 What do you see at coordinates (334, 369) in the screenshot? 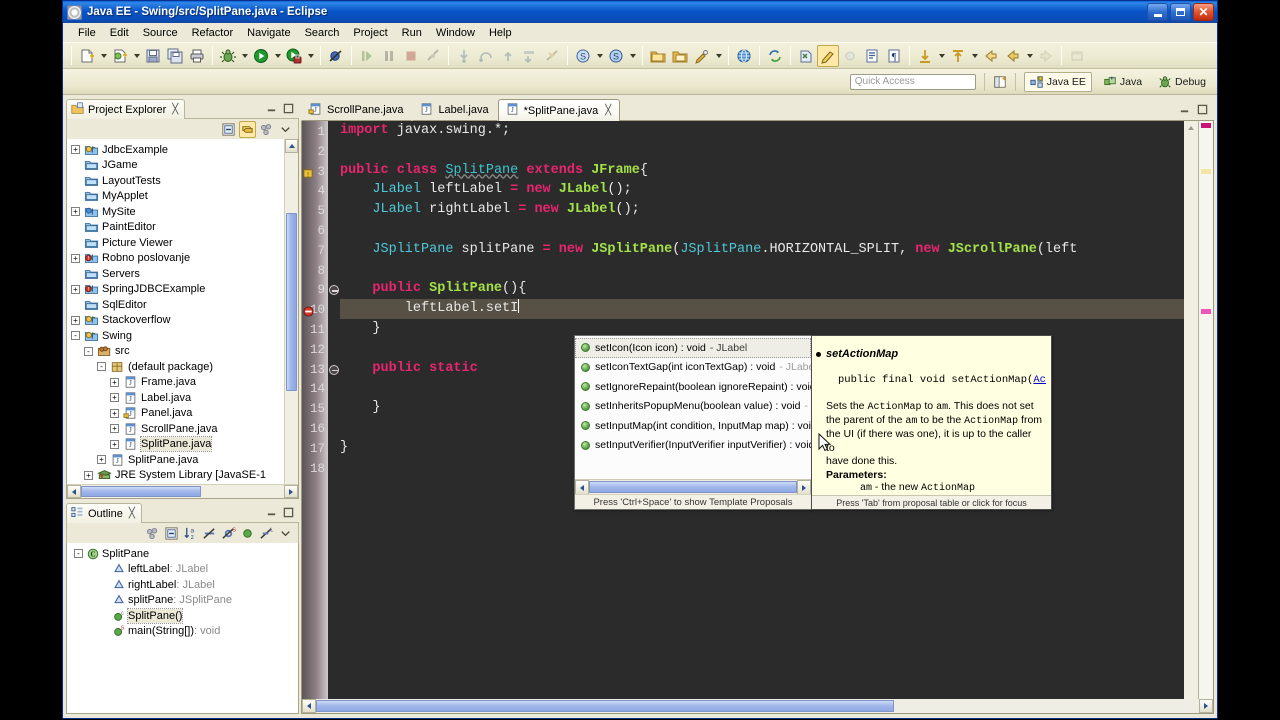
I see `fold-collapse-icon` at bounding box center [334, 369].